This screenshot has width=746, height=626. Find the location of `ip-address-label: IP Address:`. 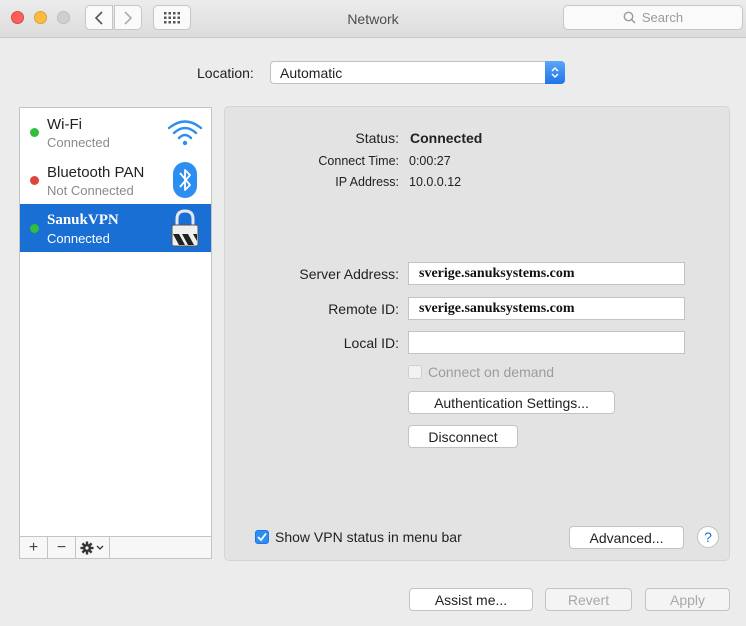

ip-address-label: IP Address: is located at coordinates (367, 182).